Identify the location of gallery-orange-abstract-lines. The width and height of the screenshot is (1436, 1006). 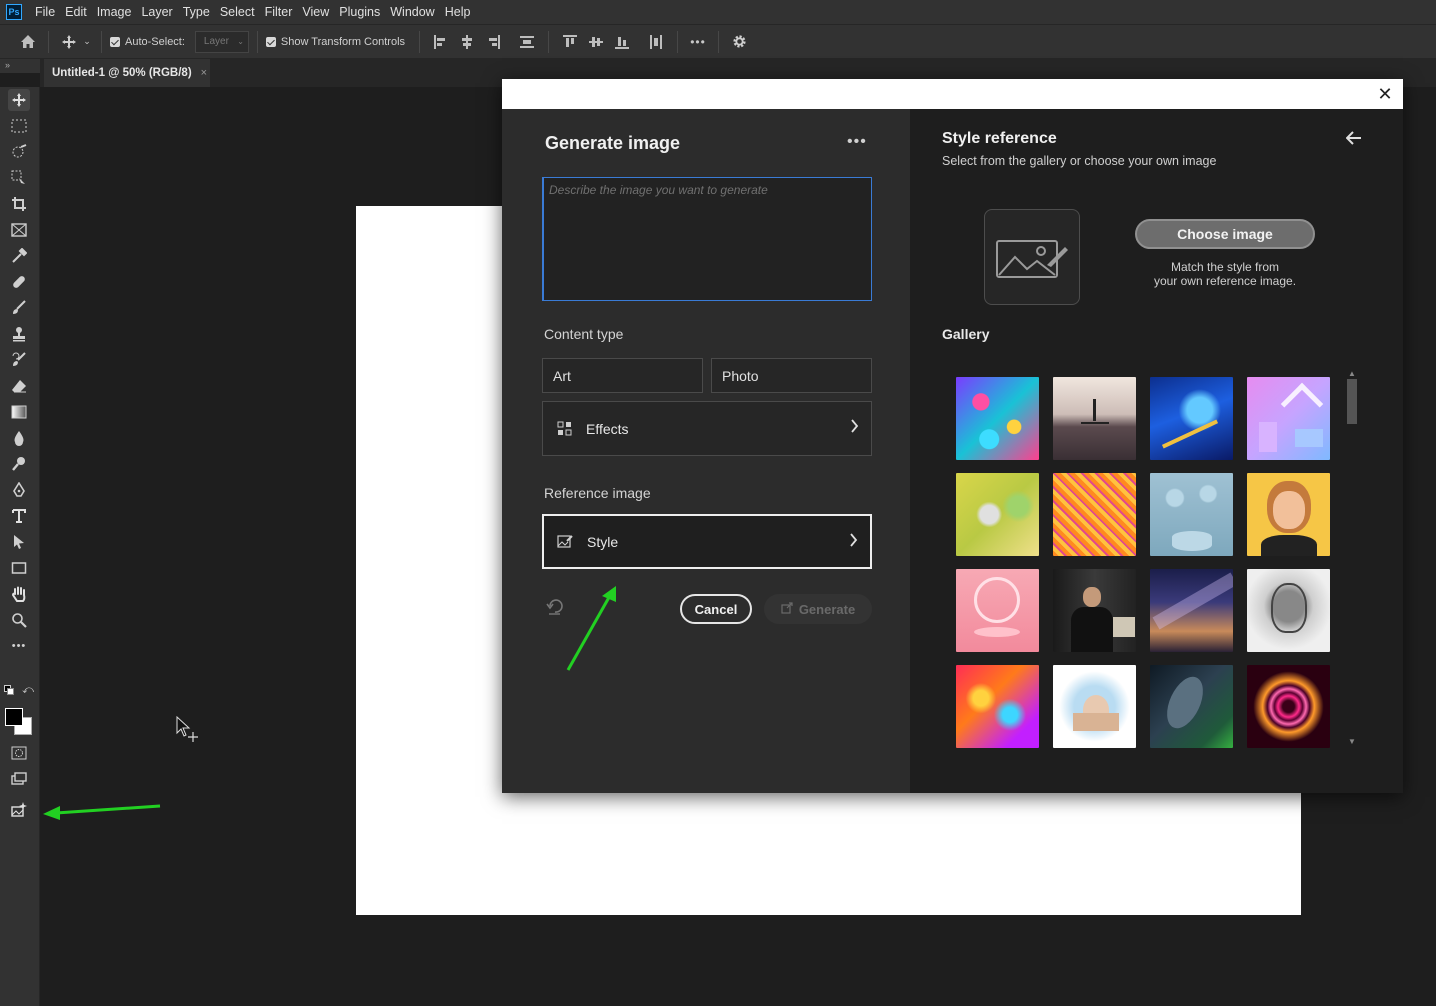
(1094, 514).